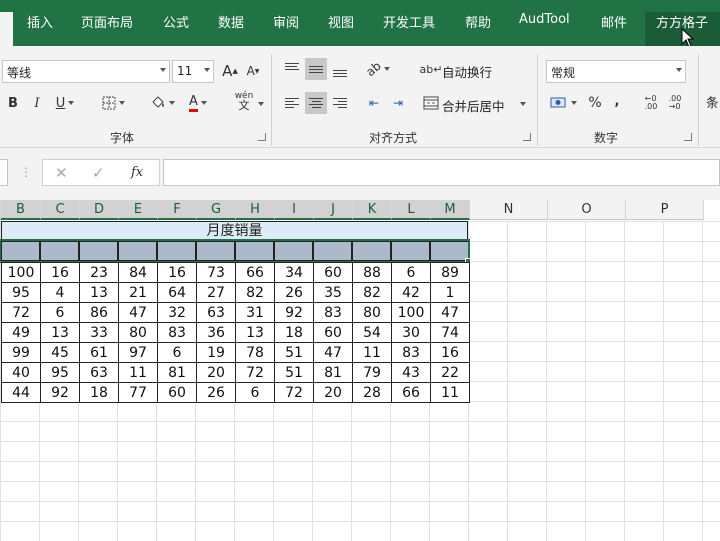 The height and width of the screenshot is (541, 720). What do you see at coordinates (316, 103) in the screenshot?
I see `align-center-button` at bounding box center [316, 103].